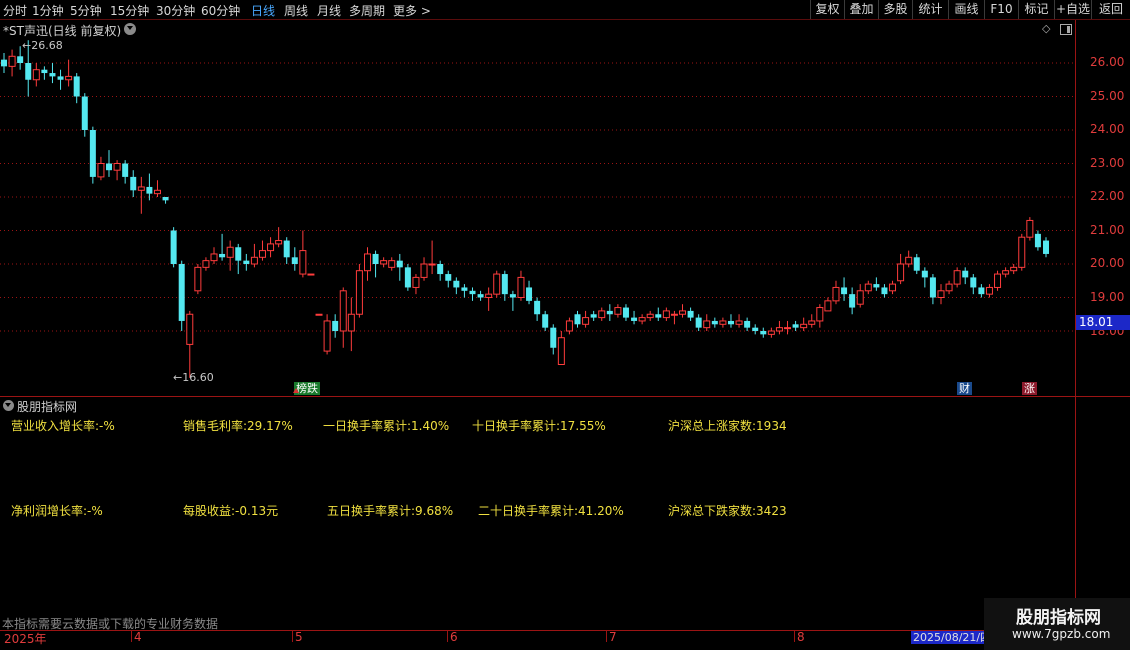 The height and width of the screenshot is (650, 1130). Describe the element at coordinates (1029, 388) in the screenshot. I see `tag-rise: 涨` at that location.